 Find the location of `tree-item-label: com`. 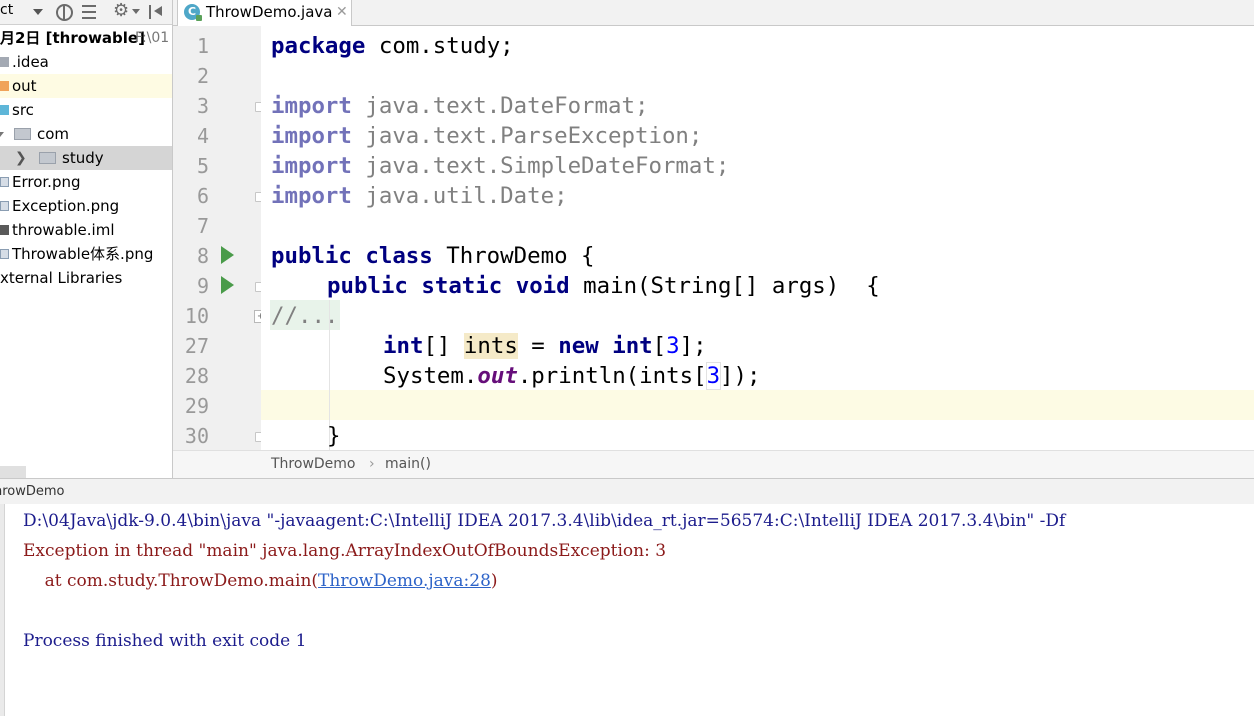

tree-item-label: com is located at coordinates (53, 134).